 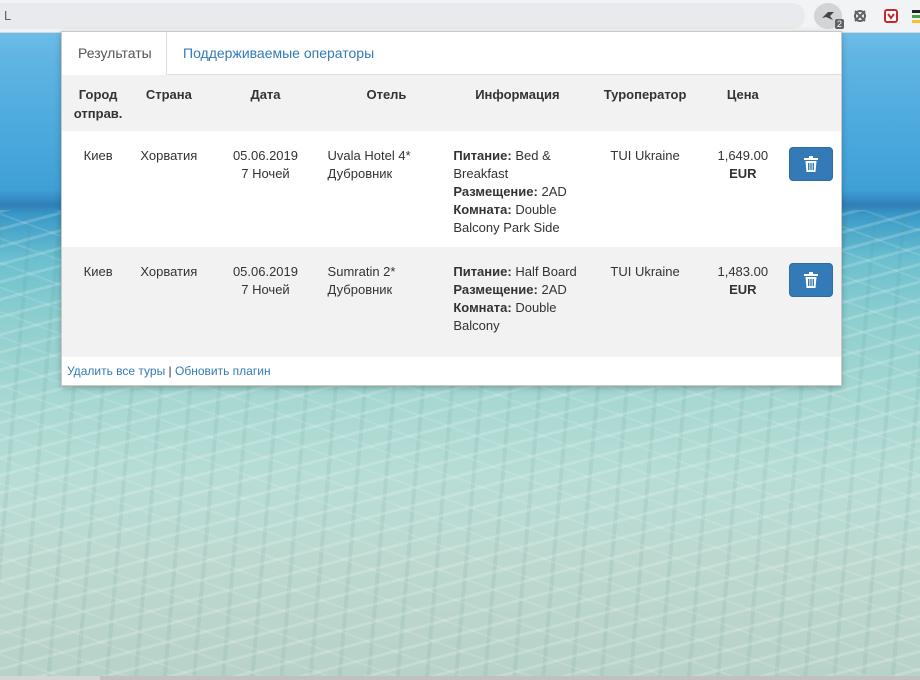 What do you see at coordinates (402, 16) in the screenshot?
I see `address-bar: L` at bounding box center [402, 16].